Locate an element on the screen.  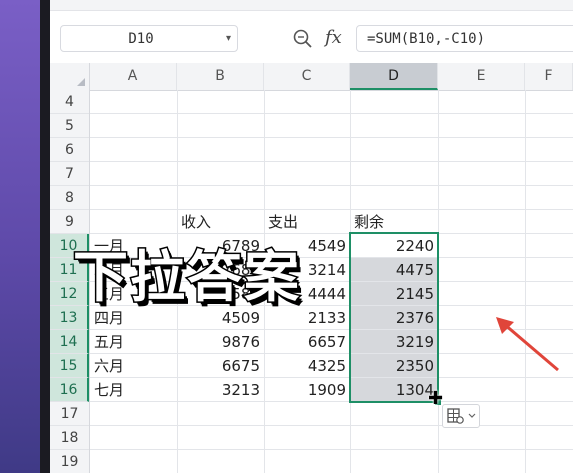
autofill-options-icon is located at coordinates (461, 416).